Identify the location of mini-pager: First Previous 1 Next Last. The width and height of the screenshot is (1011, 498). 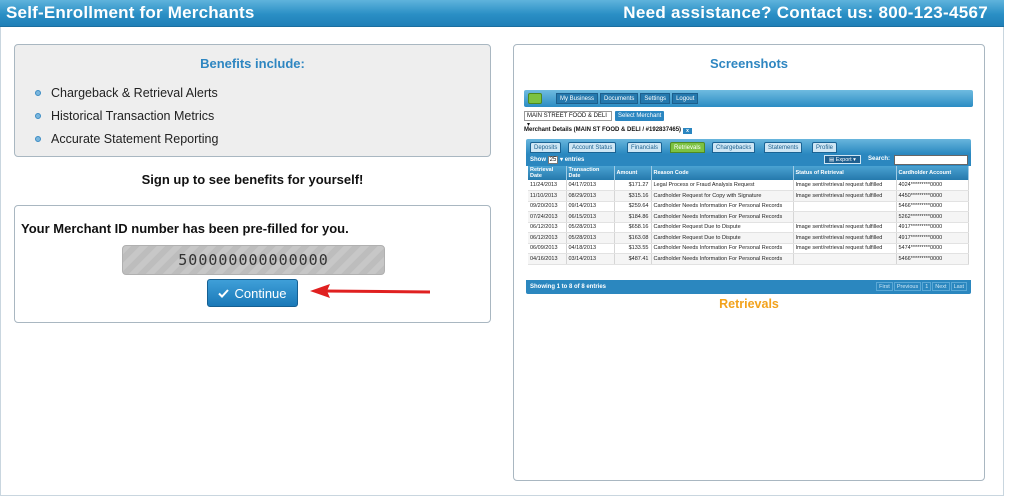
(921, 286).